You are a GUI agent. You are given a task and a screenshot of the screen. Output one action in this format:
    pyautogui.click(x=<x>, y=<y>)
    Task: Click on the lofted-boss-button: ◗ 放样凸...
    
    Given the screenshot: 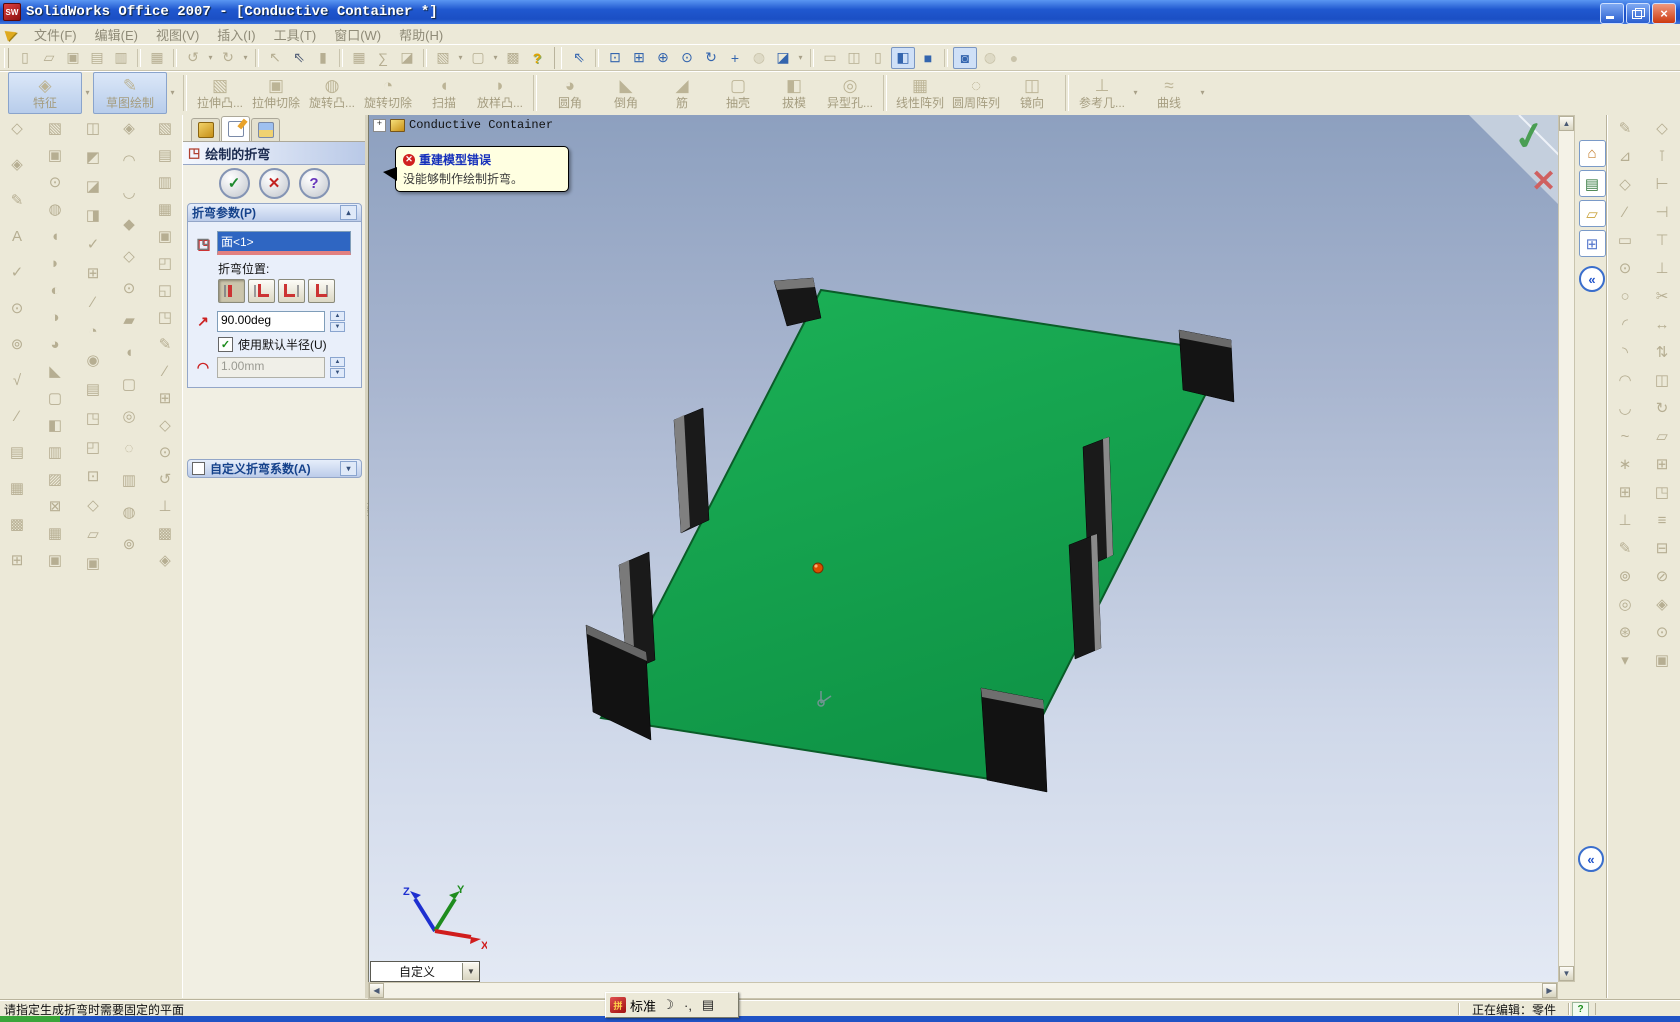 What is the action you would take?
    pyautogui.click(x=500, y=93)
    